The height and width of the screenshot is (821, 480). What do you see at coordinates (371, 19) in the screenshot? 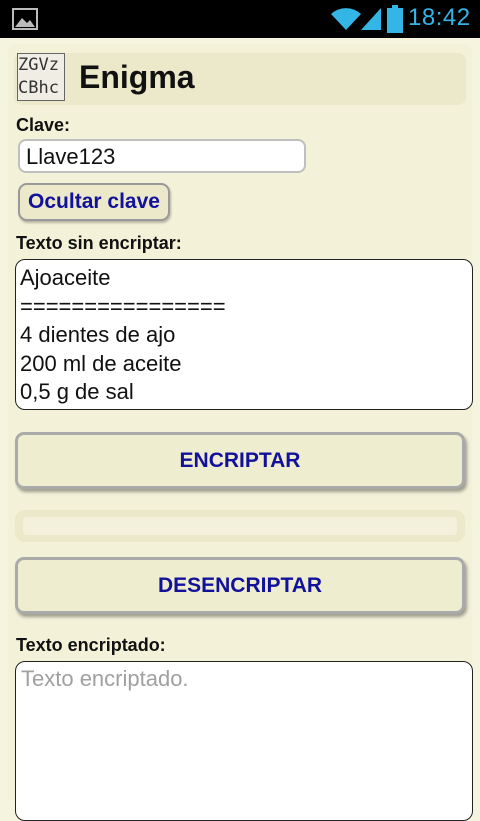
I see `signal-icon` at bounding box center [371, 19].